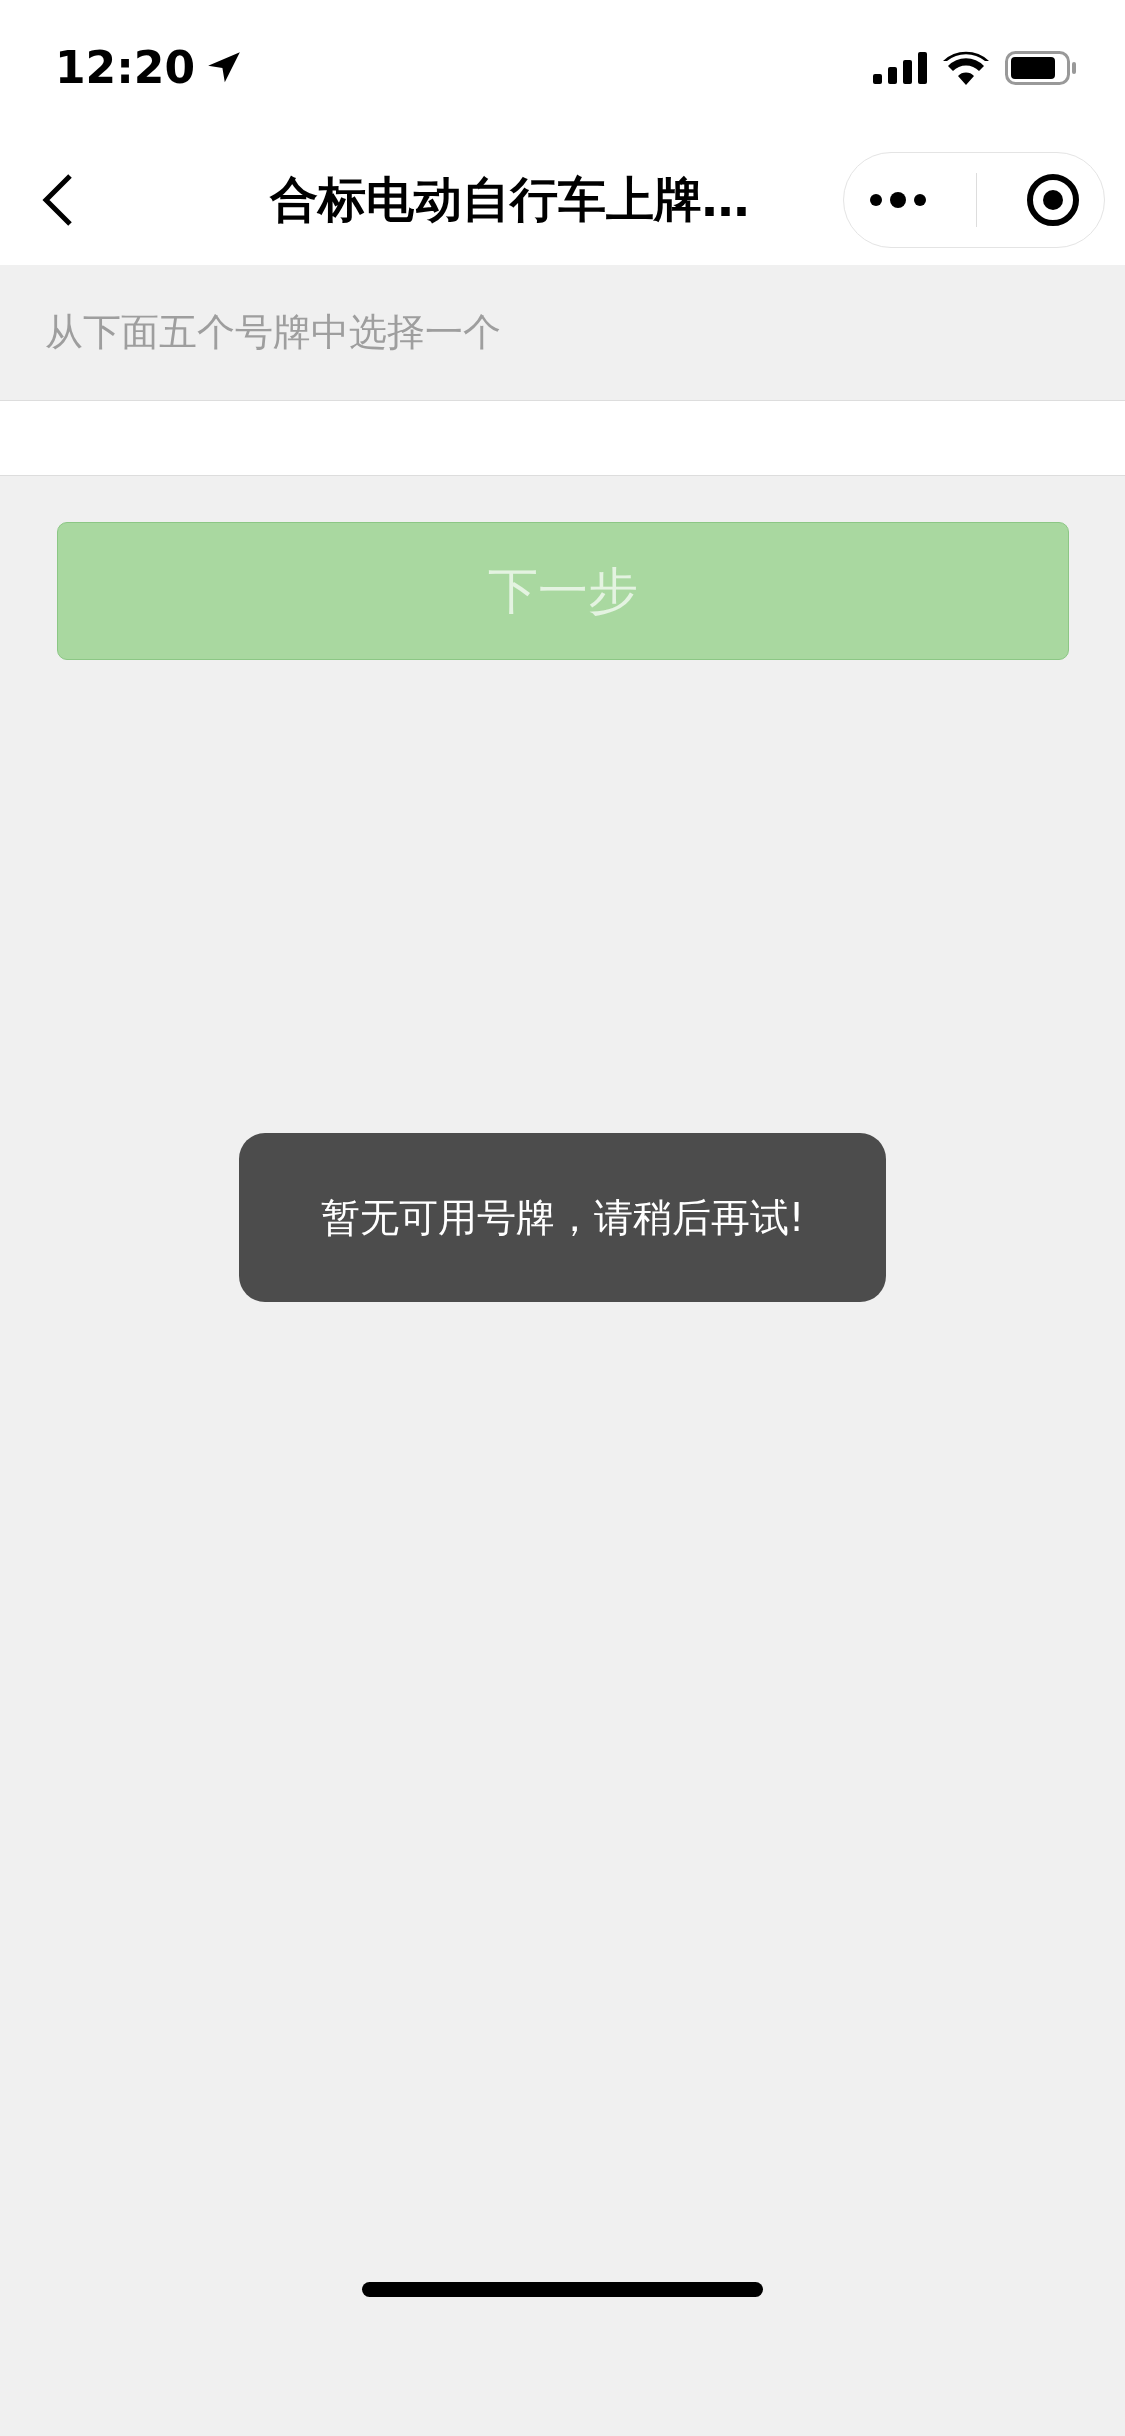  What do you see at coordinates (1052, 200) in the screenshot?
I see `close-target-icon` at bounding box center [1052, 200].